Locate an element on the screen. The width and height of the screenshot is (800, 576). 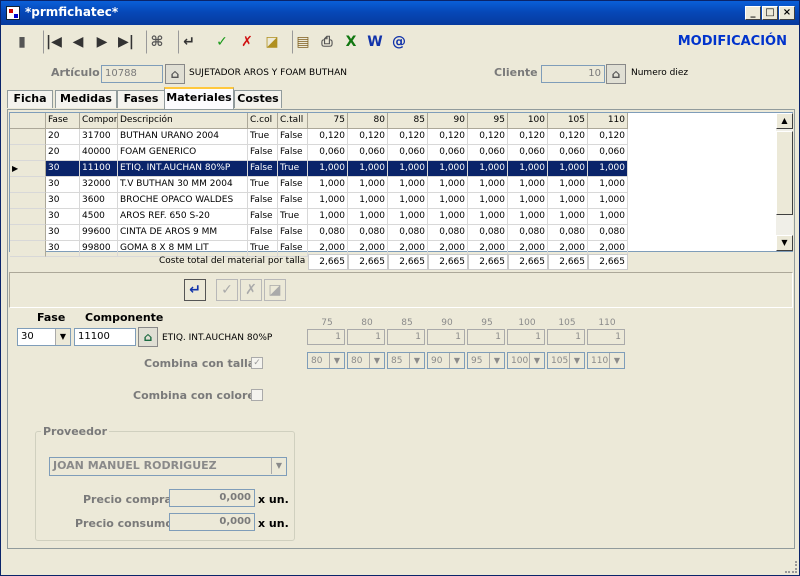
resize-grip-icon is located at coordinates (791, 567).